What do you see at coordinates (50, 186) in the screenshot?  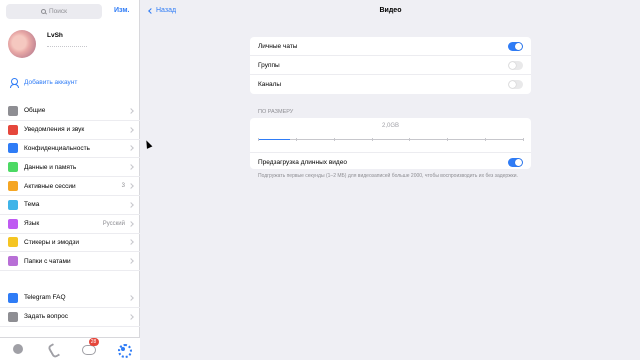 I see `sidebar-item-label: Активные сессии` at bounding box center [50, 186].